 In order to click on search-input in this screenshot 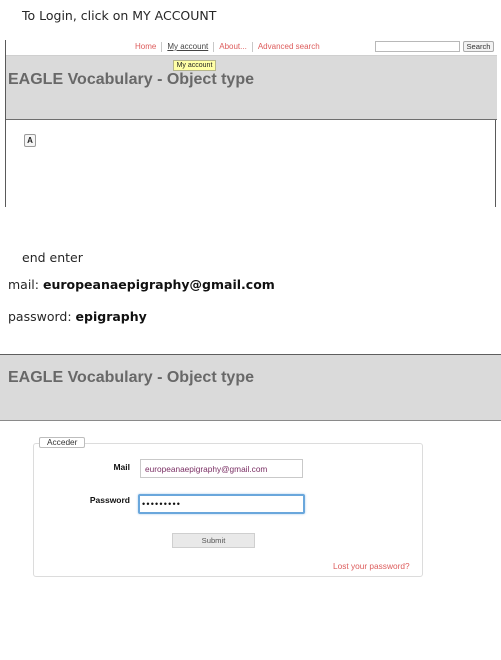, I will do `click(417, 46)`.